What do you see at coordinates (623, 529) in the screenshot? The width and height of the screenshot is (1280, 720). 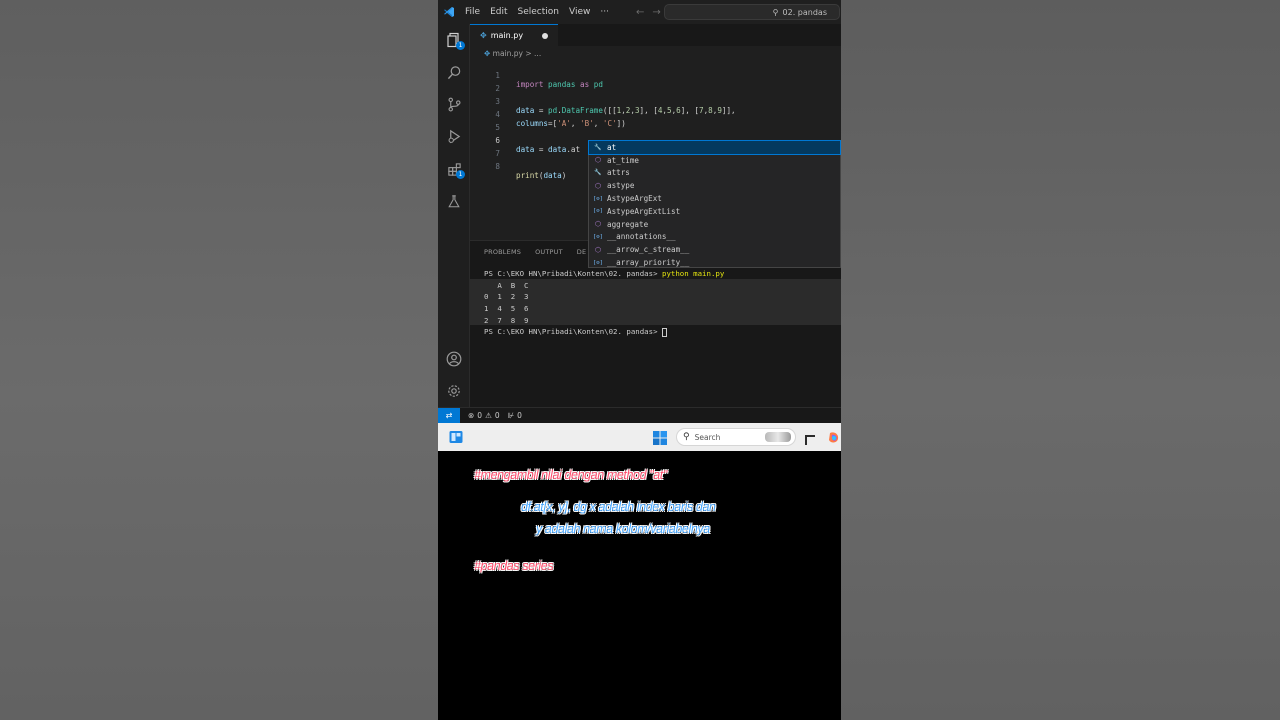 I see `caption-line-3: y adalah nama kolom/variabelnya` at bounding box center [623, 529].